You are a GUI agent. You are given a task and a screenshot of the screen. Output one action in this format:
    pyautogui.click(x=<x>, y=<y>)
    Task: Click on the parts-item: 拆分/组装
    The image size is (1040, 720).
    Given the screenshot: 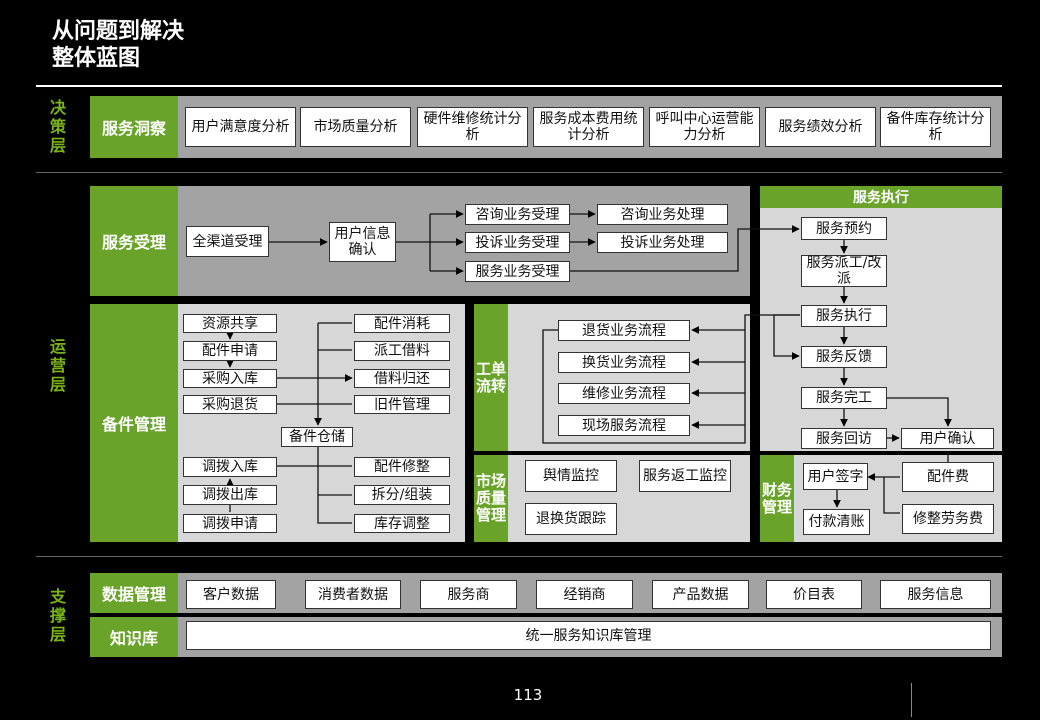 What is the action you would take?
    pyautogui.click(x=402, y=495)
    